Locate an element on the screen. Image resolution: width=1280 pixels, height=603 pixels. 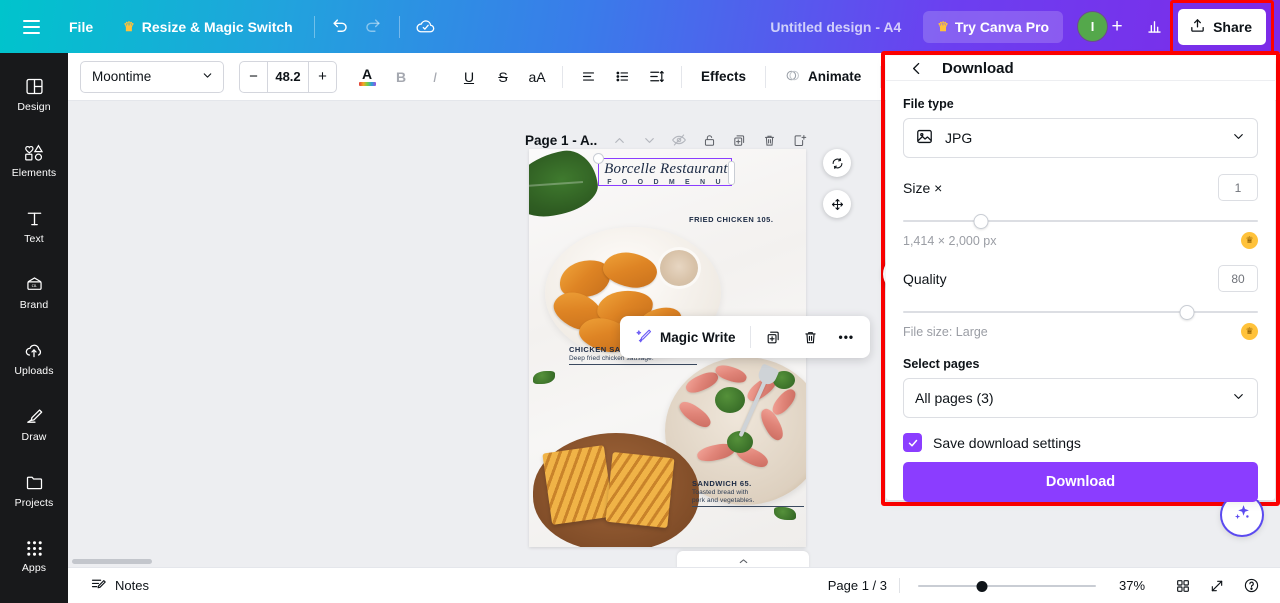
font-size-input: 48.2 is located at coordinates (288, 76).